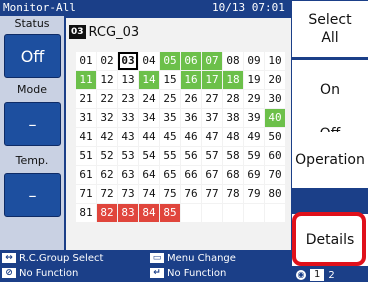 This screenshot has width=368, height=282. I want to click on unit-cell: 83, so click(128, 213).